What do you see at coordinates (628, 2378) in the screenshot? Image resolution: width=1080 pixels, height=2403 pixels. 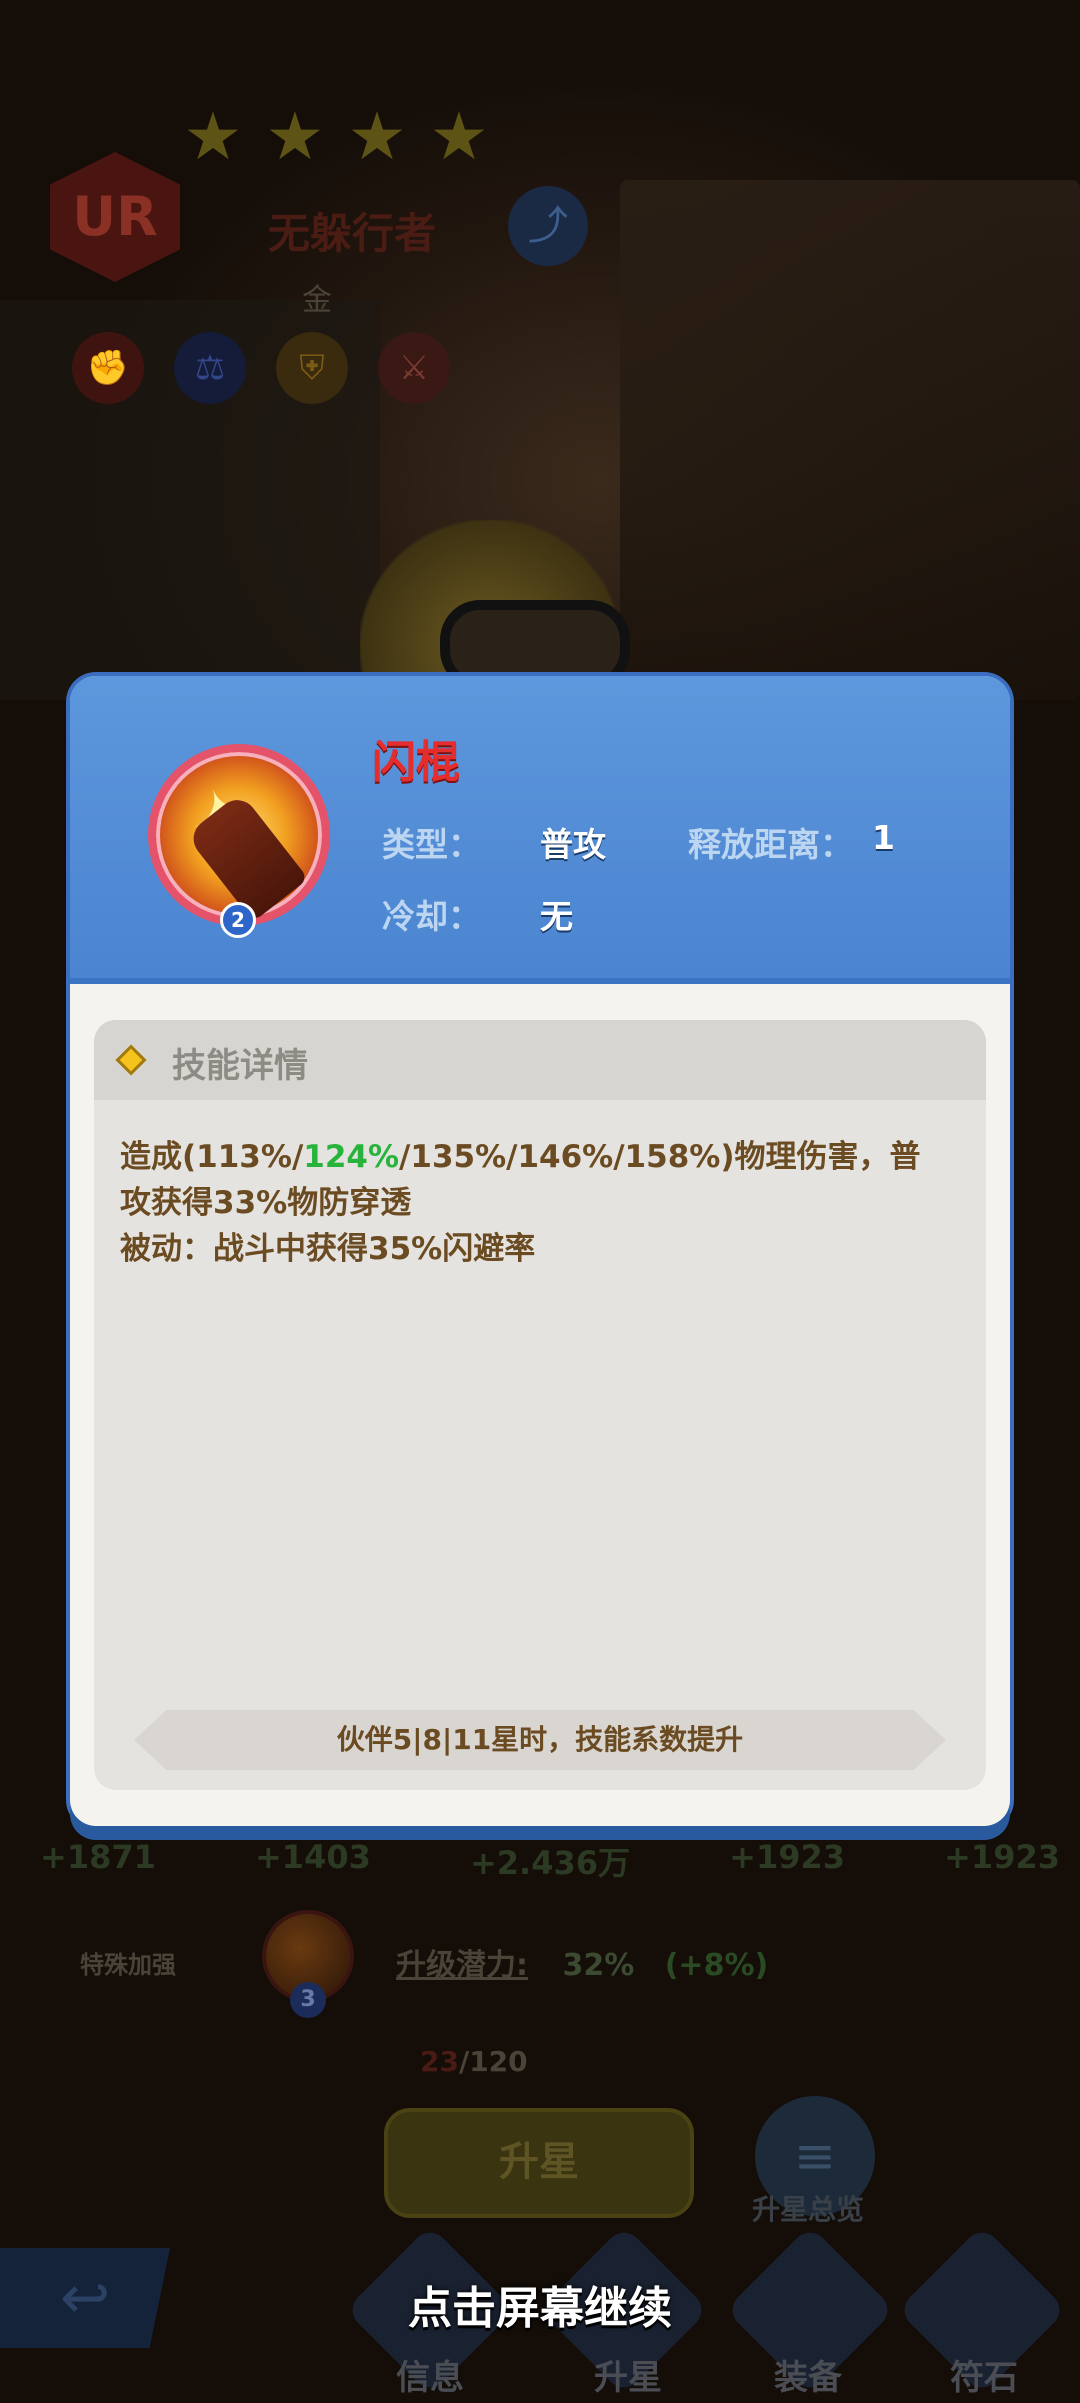 I see `nav-star-up-label: 升星` at bounding box center [628, 2378].